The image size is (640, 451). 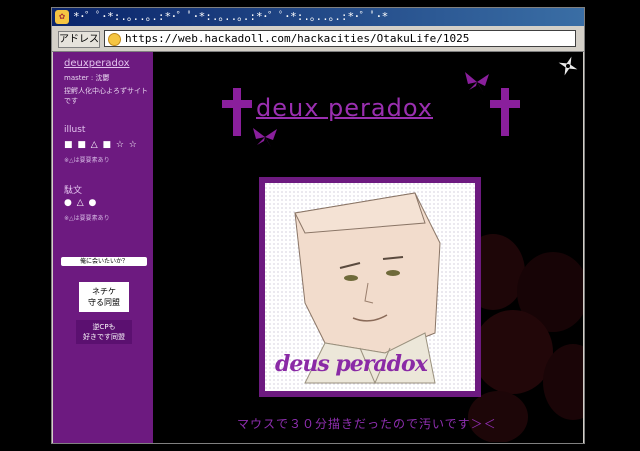 I want to click on sidebar-illust-links: ■ ■ △ ■ ☆ ☆, so click(x=101, y=145).